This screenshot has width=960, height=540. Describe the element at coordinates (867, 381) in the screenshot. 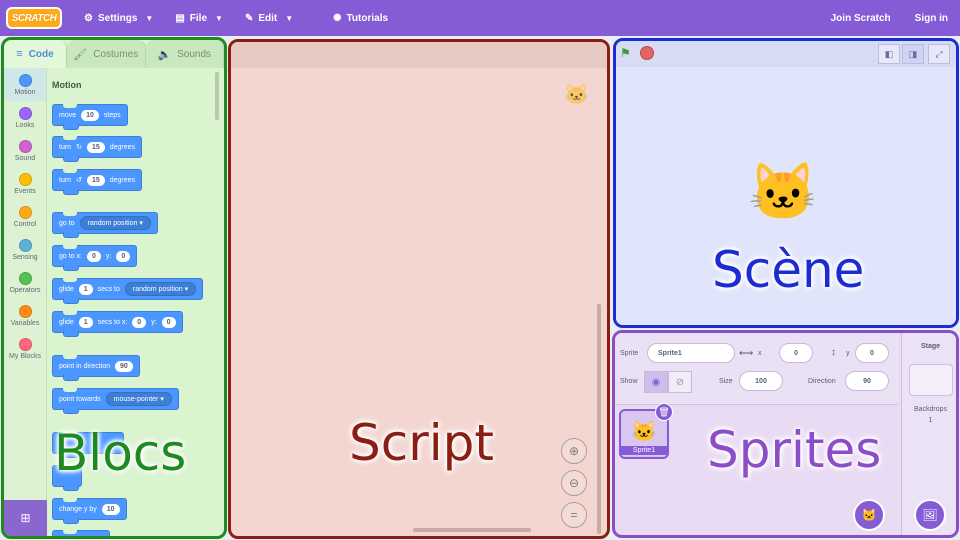

I see `direction-field: 90` at that location.